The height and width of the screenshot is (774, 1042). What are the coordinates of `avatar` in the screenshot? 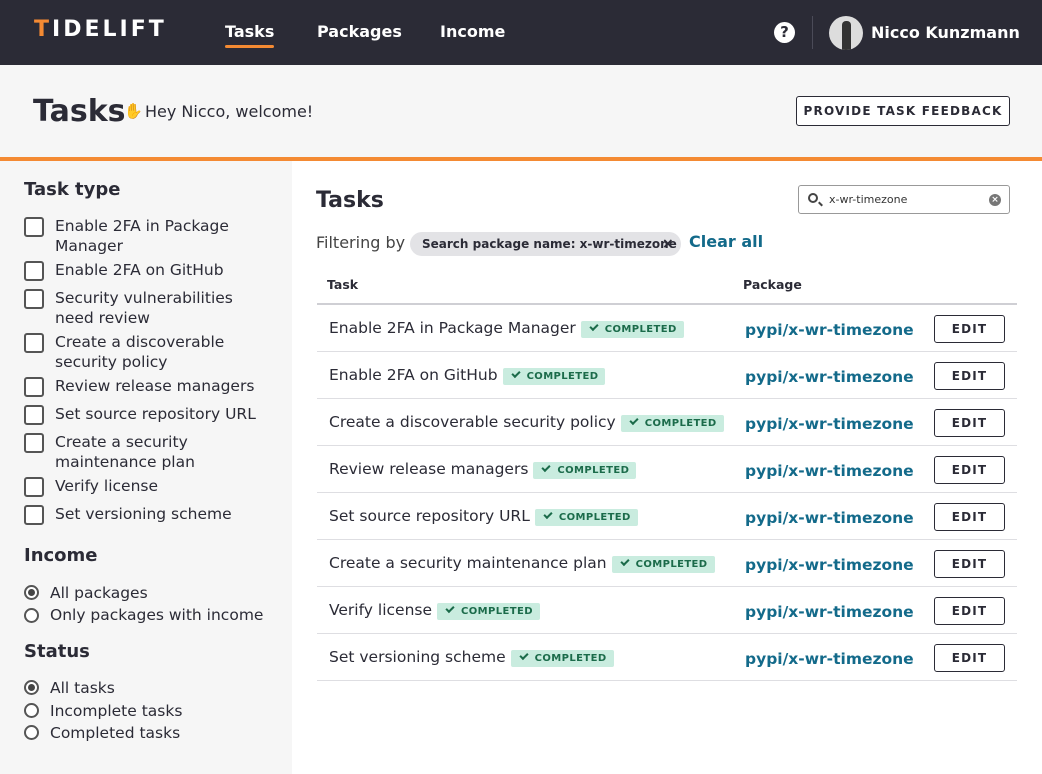 It's located at (846, 33).